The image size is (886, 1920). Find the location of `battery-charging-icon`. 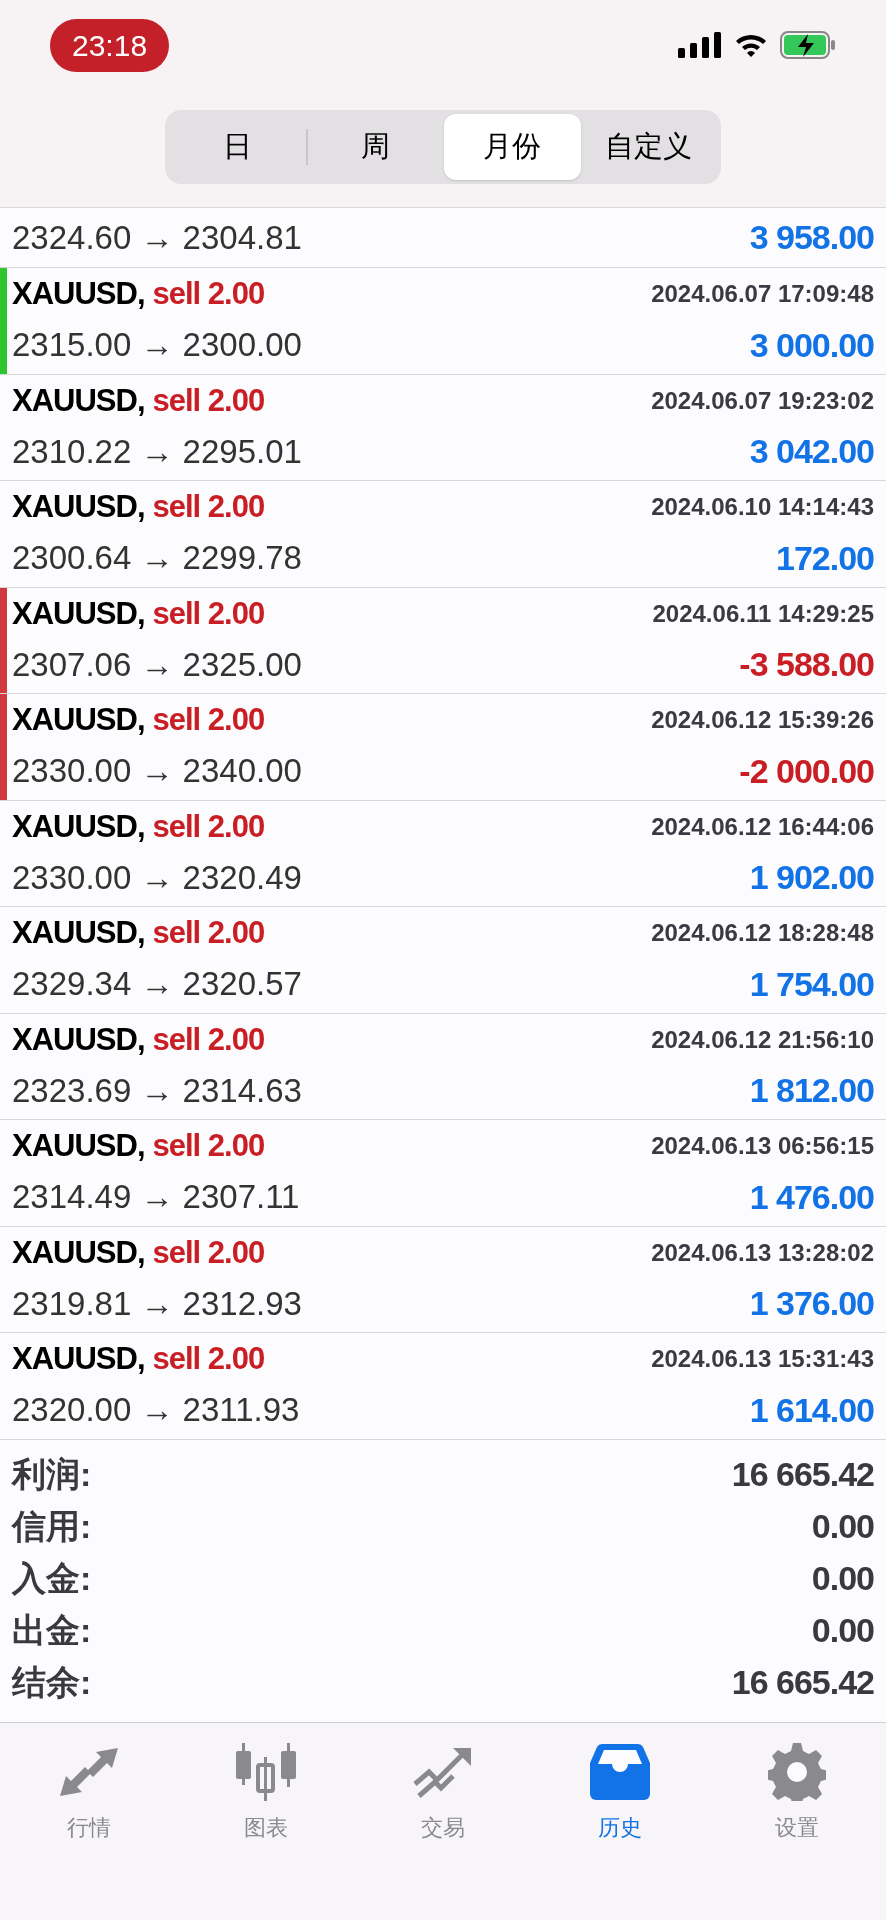

battery-charging-icon is located at coordinates (808, 45).